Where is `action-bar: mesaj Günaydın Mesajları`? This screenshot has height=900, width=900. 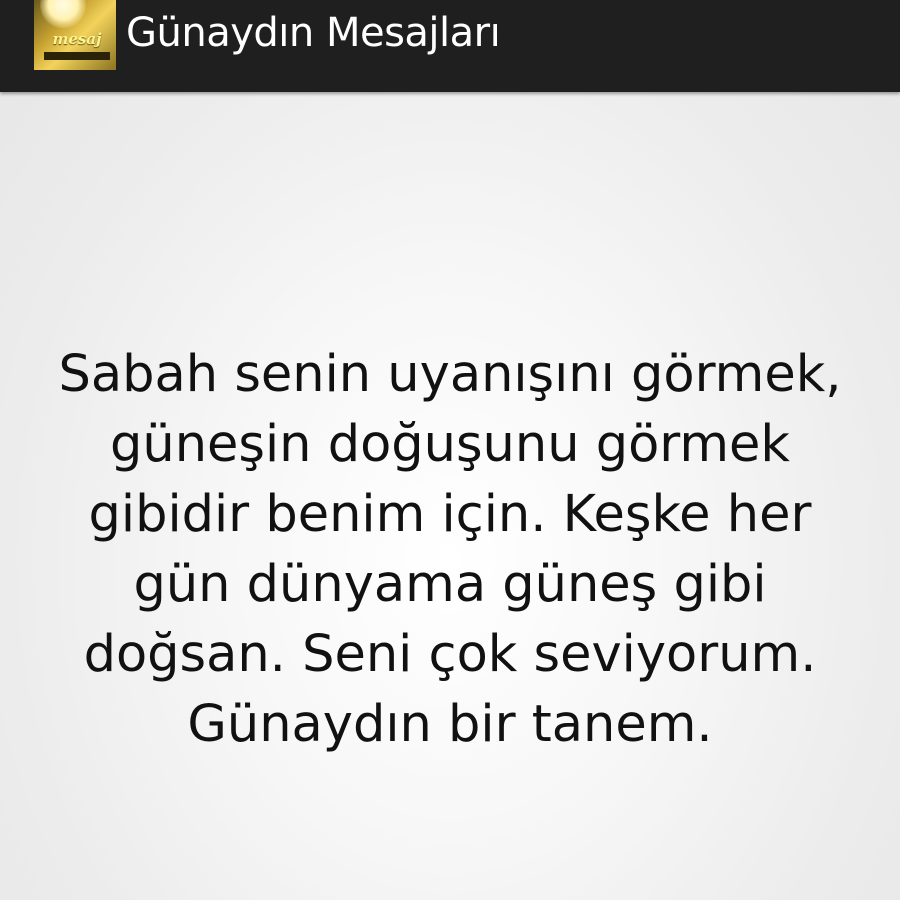 action-bar: mesaj Günaydın Mesajları is located at coordinates (450, 46).